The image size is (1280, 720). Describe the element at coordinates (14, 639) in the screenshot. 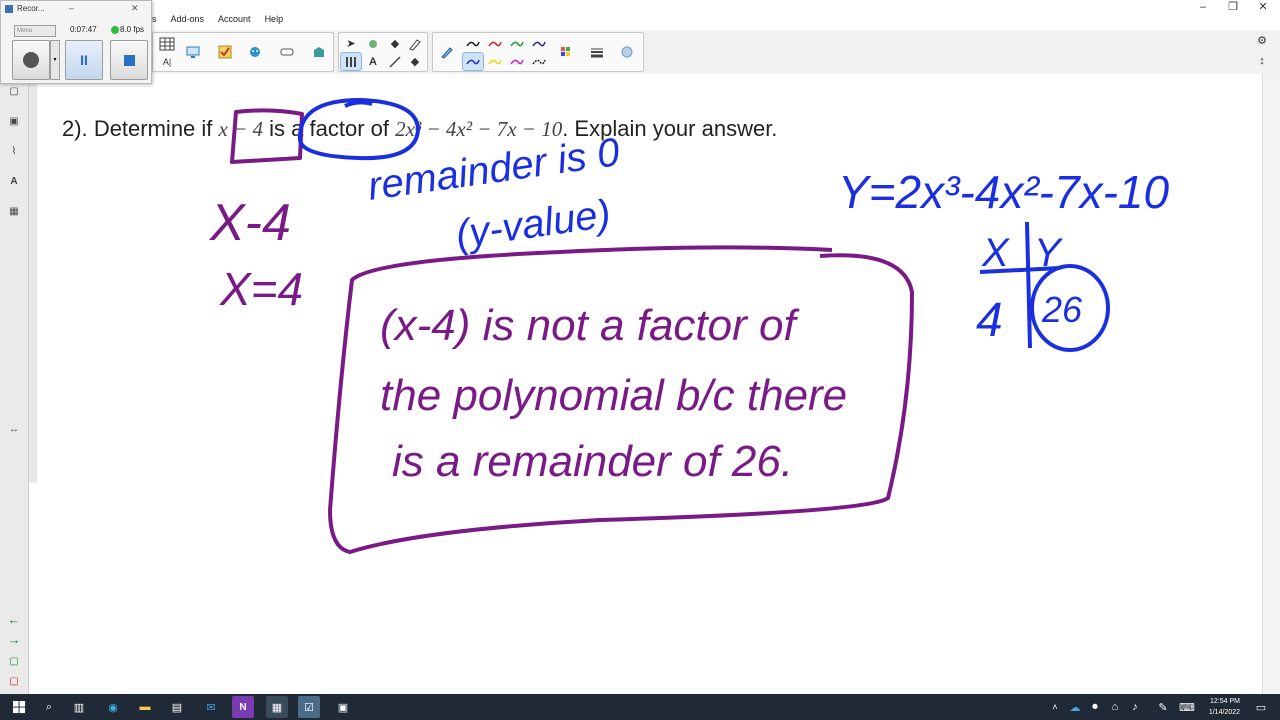

I see `next-page-icon: →` at that location.